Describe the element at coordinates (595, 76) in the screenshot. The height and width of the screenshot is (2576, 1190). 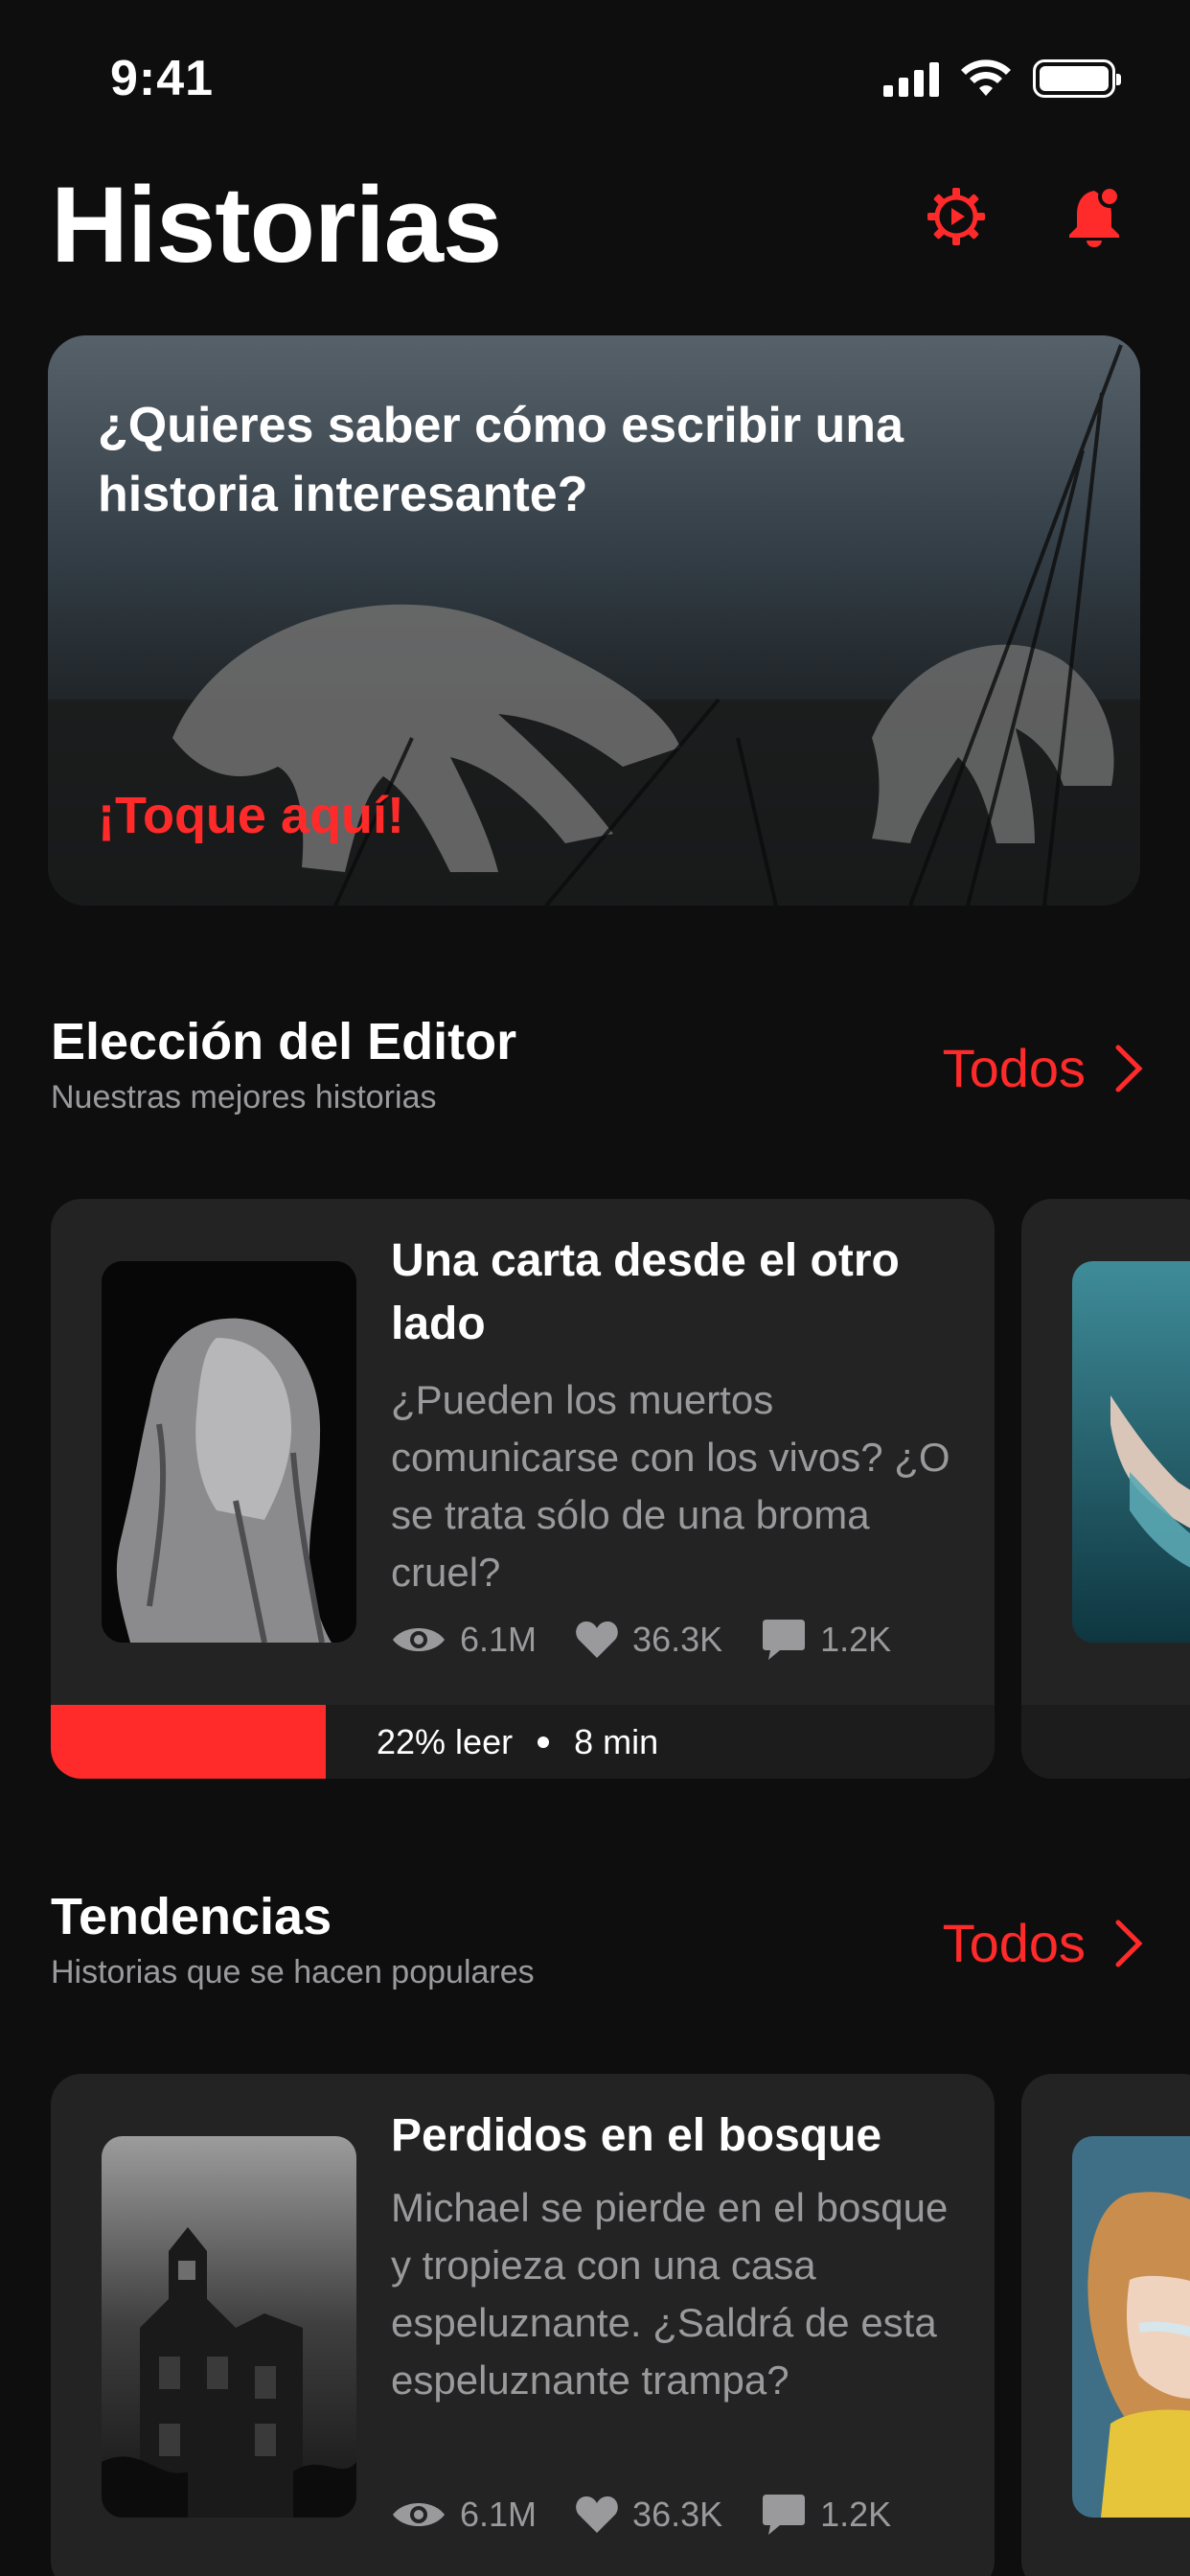
I see `status-bar: 9:41` at that location.